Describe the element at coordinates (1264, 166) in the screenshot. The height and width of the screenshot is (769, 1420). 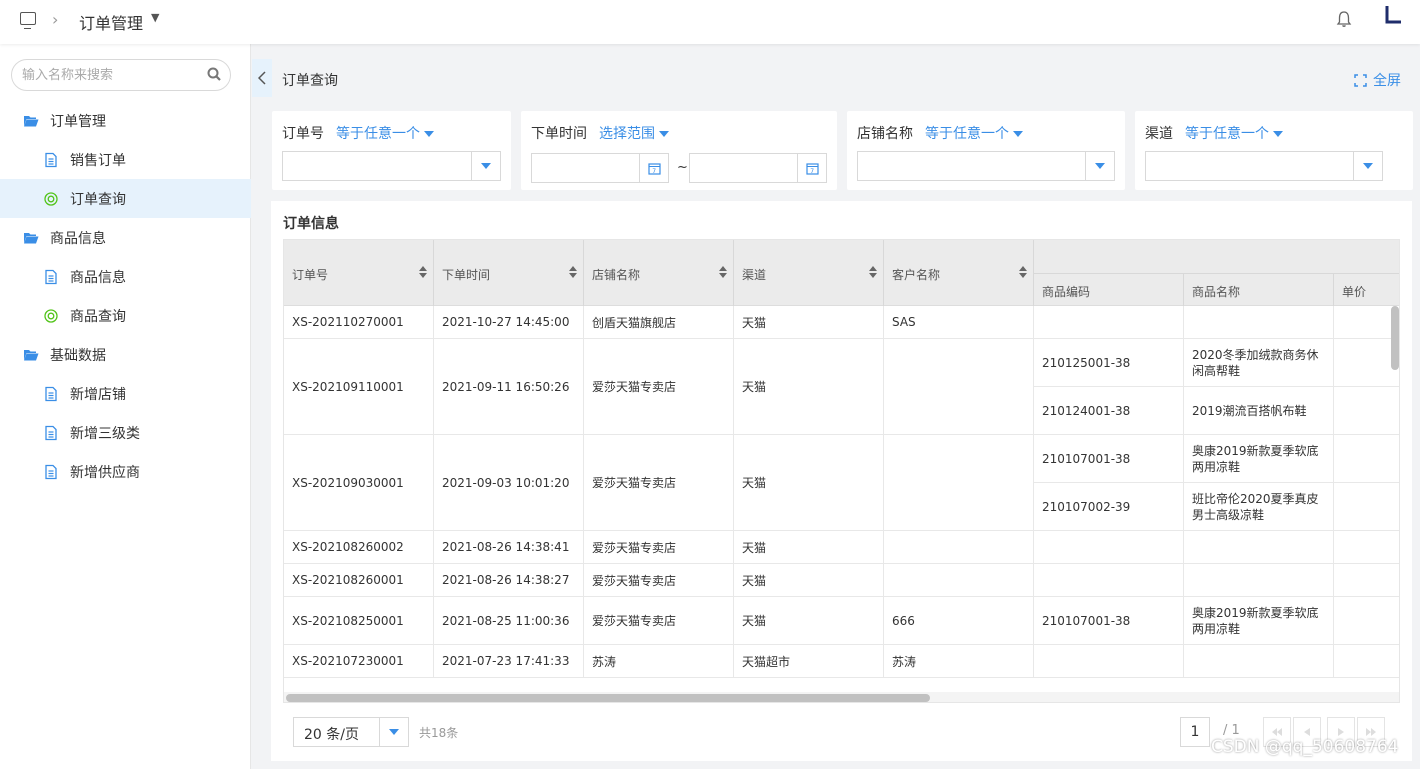
I see `channel-select` at that location.